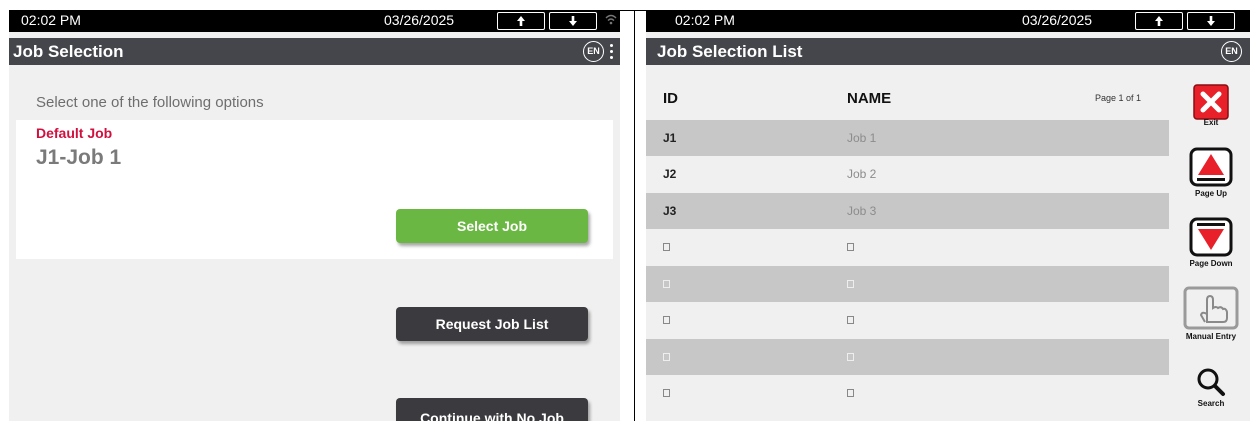 This screenshot has height=421, width=1255. Describe the element at coordinates (314, 51) in the screenshot. I see `title-bar: Job Selection EN` at that location.